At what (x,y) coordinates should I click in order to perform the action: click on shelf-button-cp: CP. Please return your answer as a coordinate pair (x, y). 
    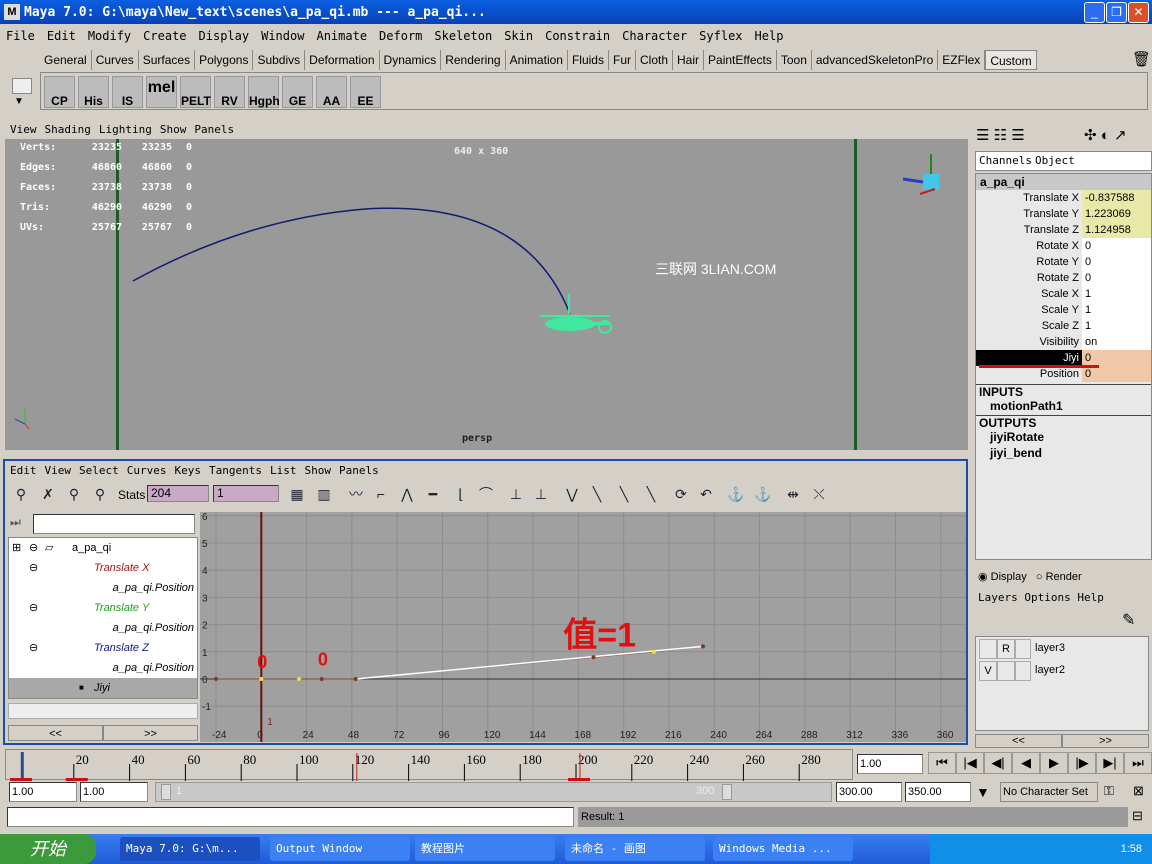
    Looking at the image, I should click on (59, 92).